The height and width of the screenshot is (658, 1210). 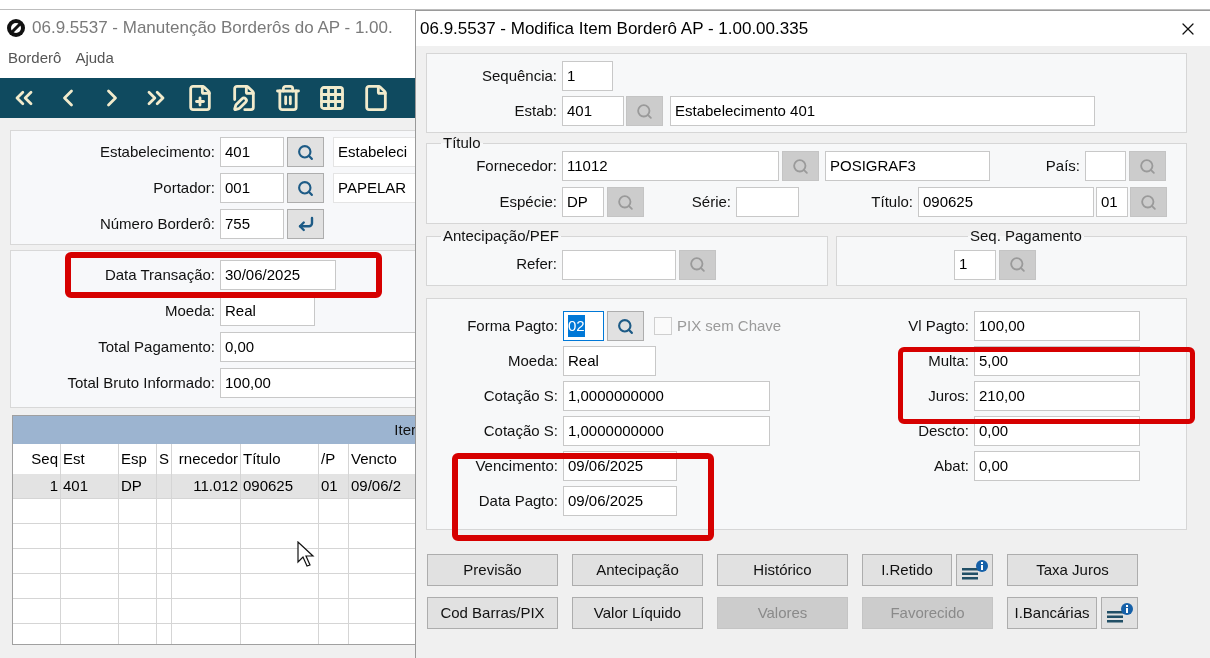 What do you see at coordinates (329, 485) in the screenshot?
I see `table-cell-text: 01` at bounding box center [329, 485].